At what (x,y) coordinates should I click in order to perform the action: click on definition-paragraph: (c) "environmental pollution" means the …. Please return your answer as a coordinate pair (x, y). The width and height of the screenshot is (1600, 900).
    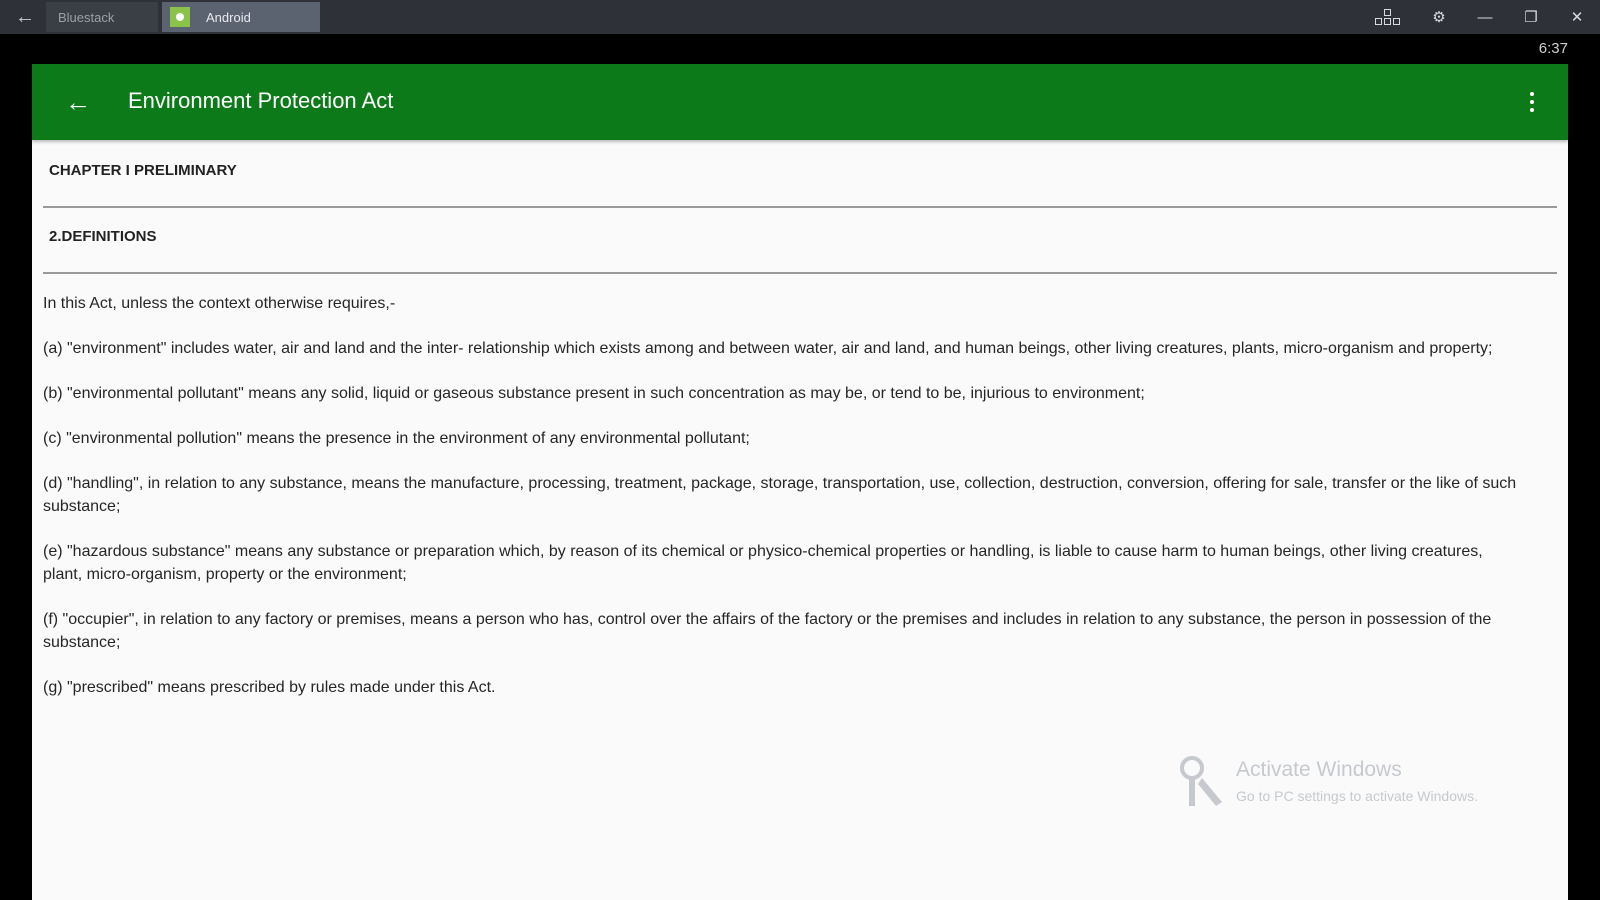
    Looking at the image, I should click on (396, 438).